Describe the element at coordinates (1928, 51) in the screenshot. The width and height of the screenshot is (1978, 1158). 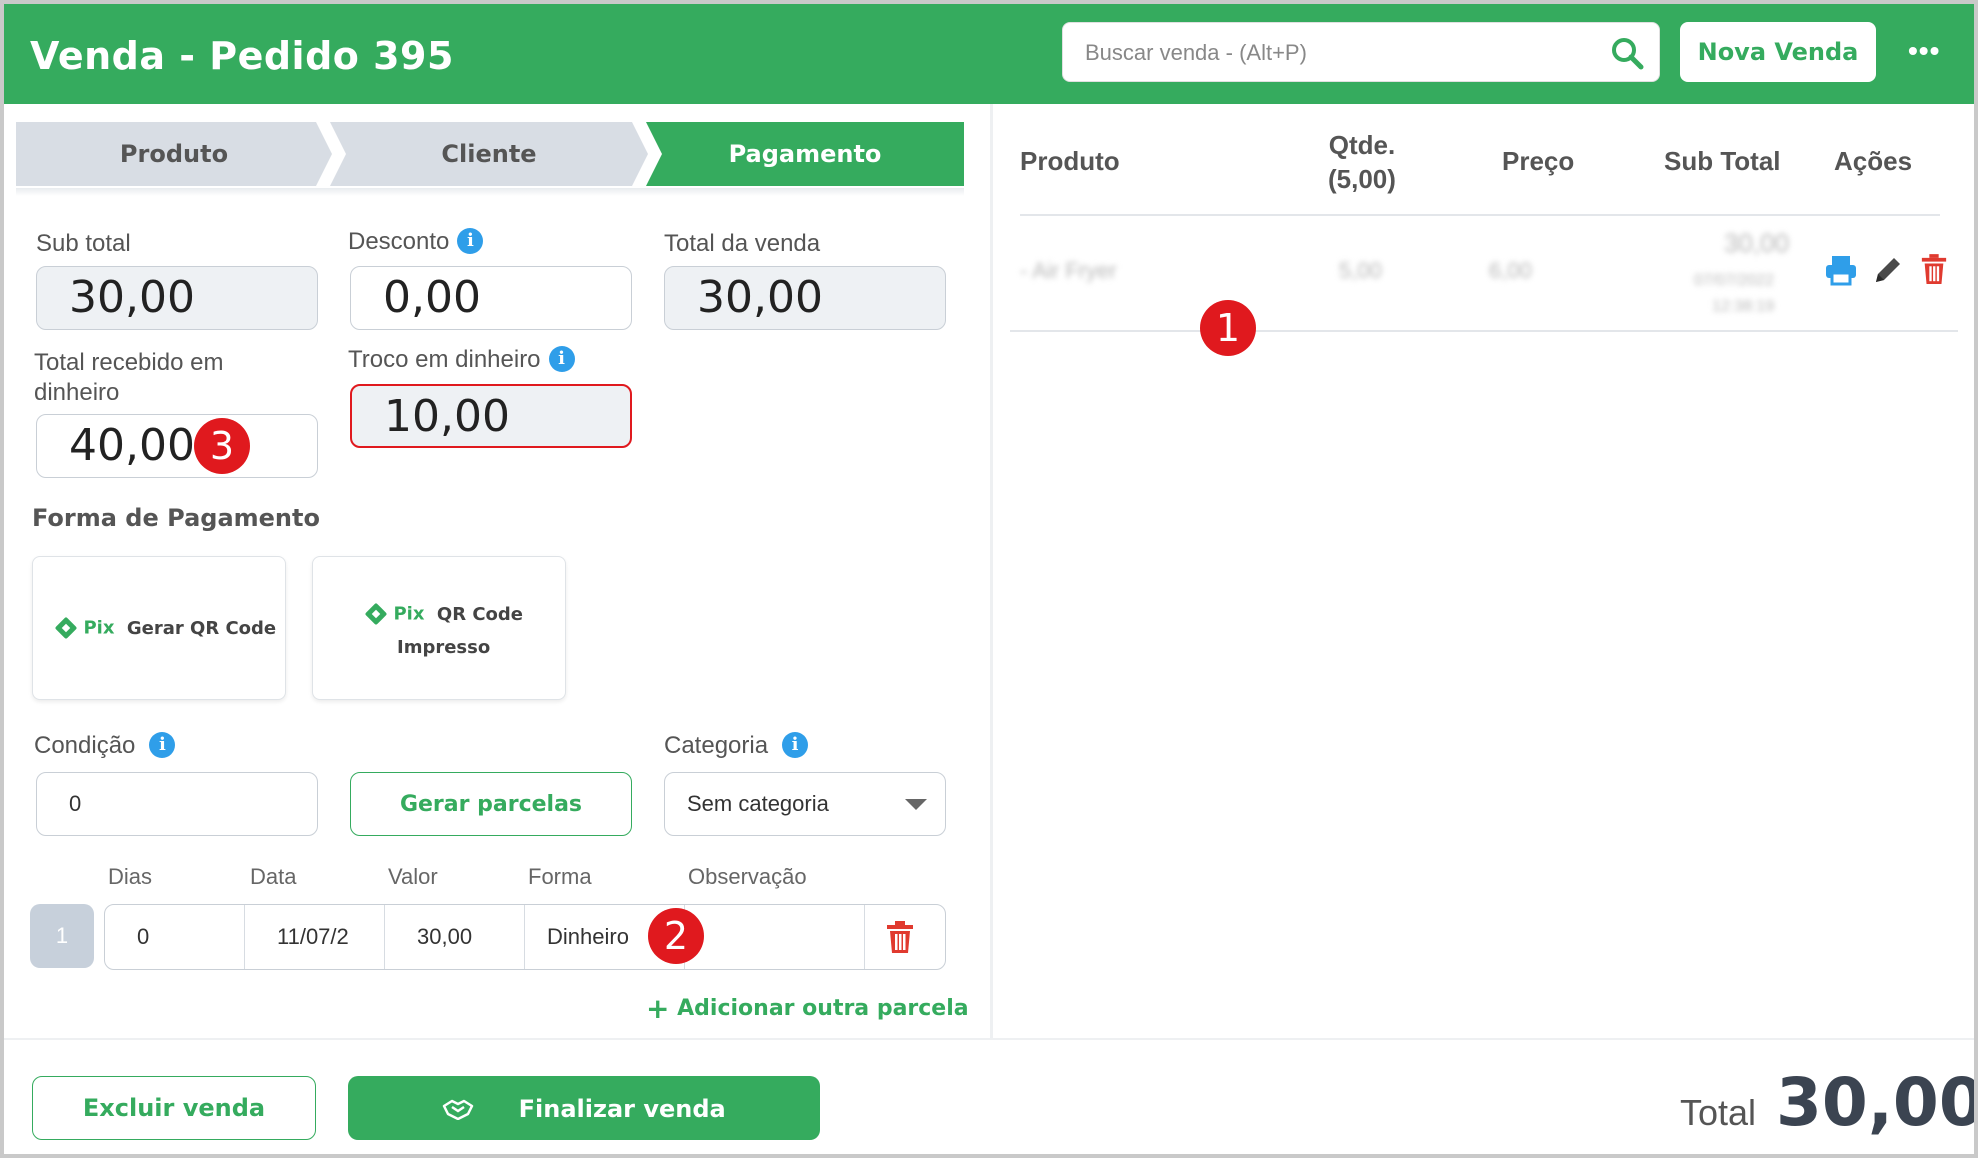
I see `more-options-icon: •••` at that location.